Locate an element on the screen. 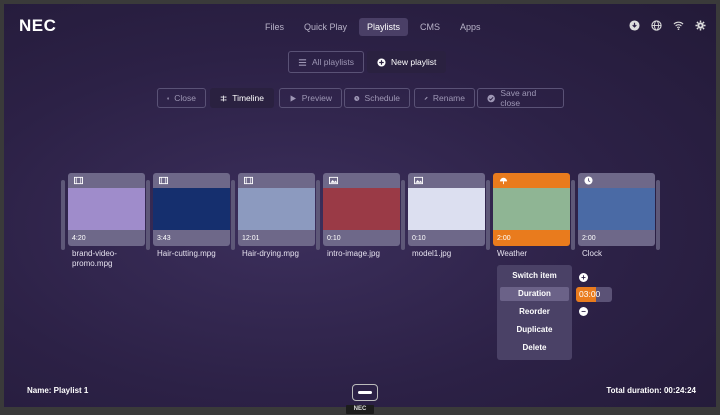  playlist-name: Name: Playlist 1 is located at coordinates (58, 390).